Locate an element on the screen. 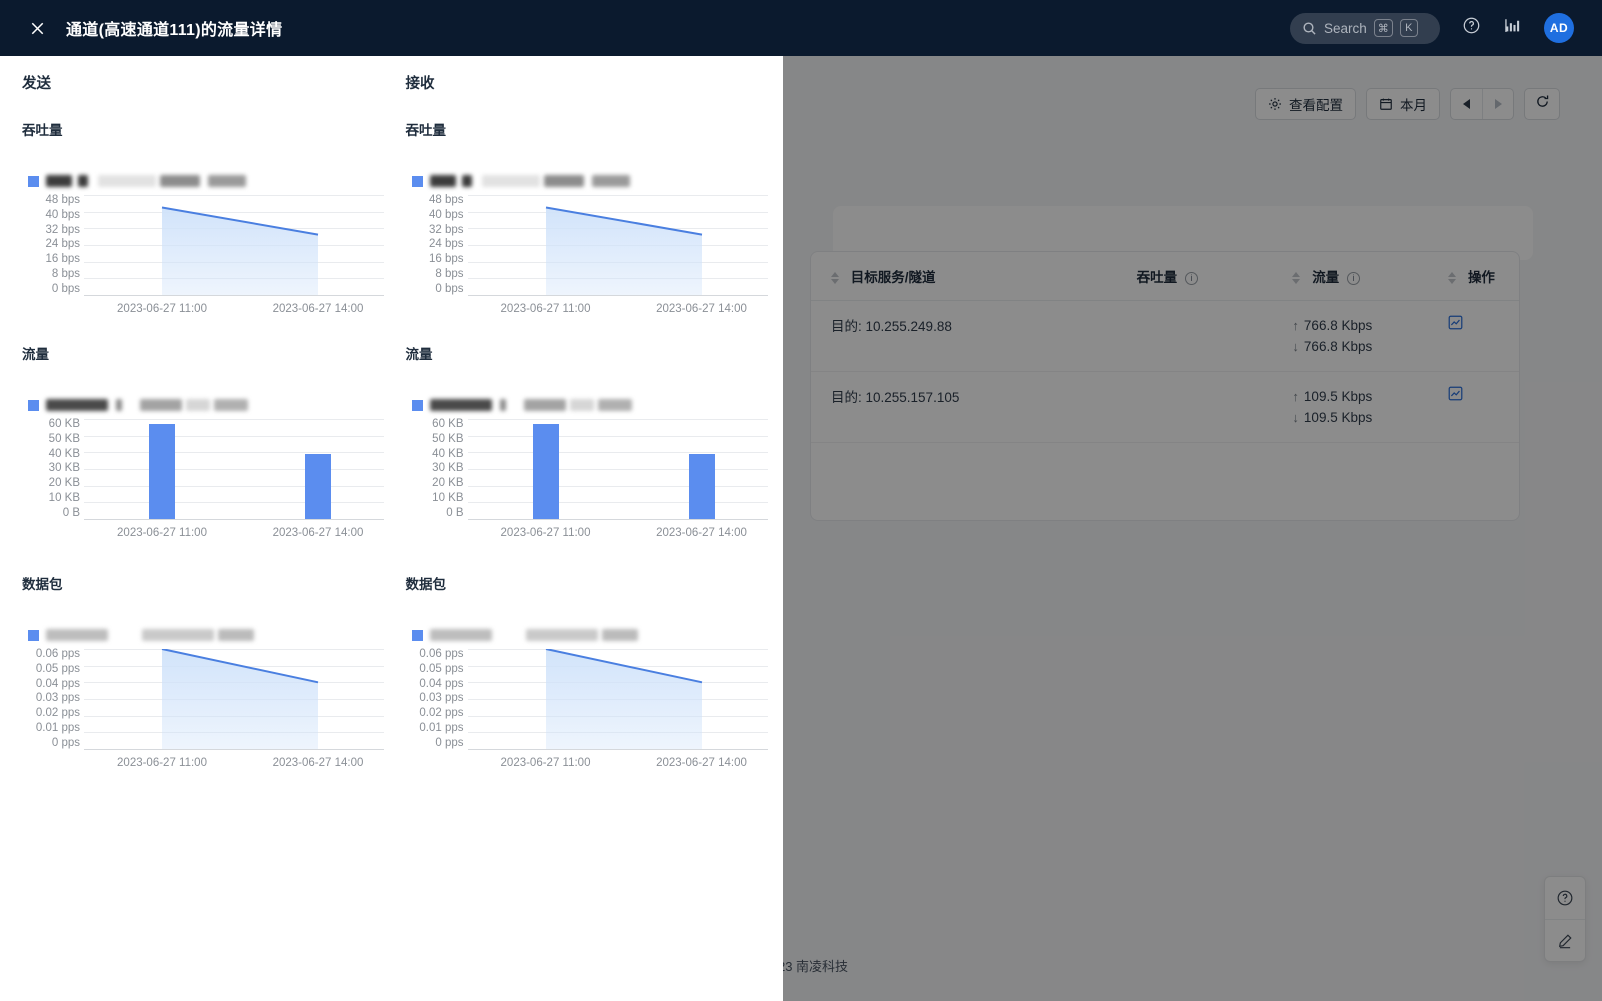 This screenshot has width=1602, height=1001. help-button is located at coordinates (1471, 28).